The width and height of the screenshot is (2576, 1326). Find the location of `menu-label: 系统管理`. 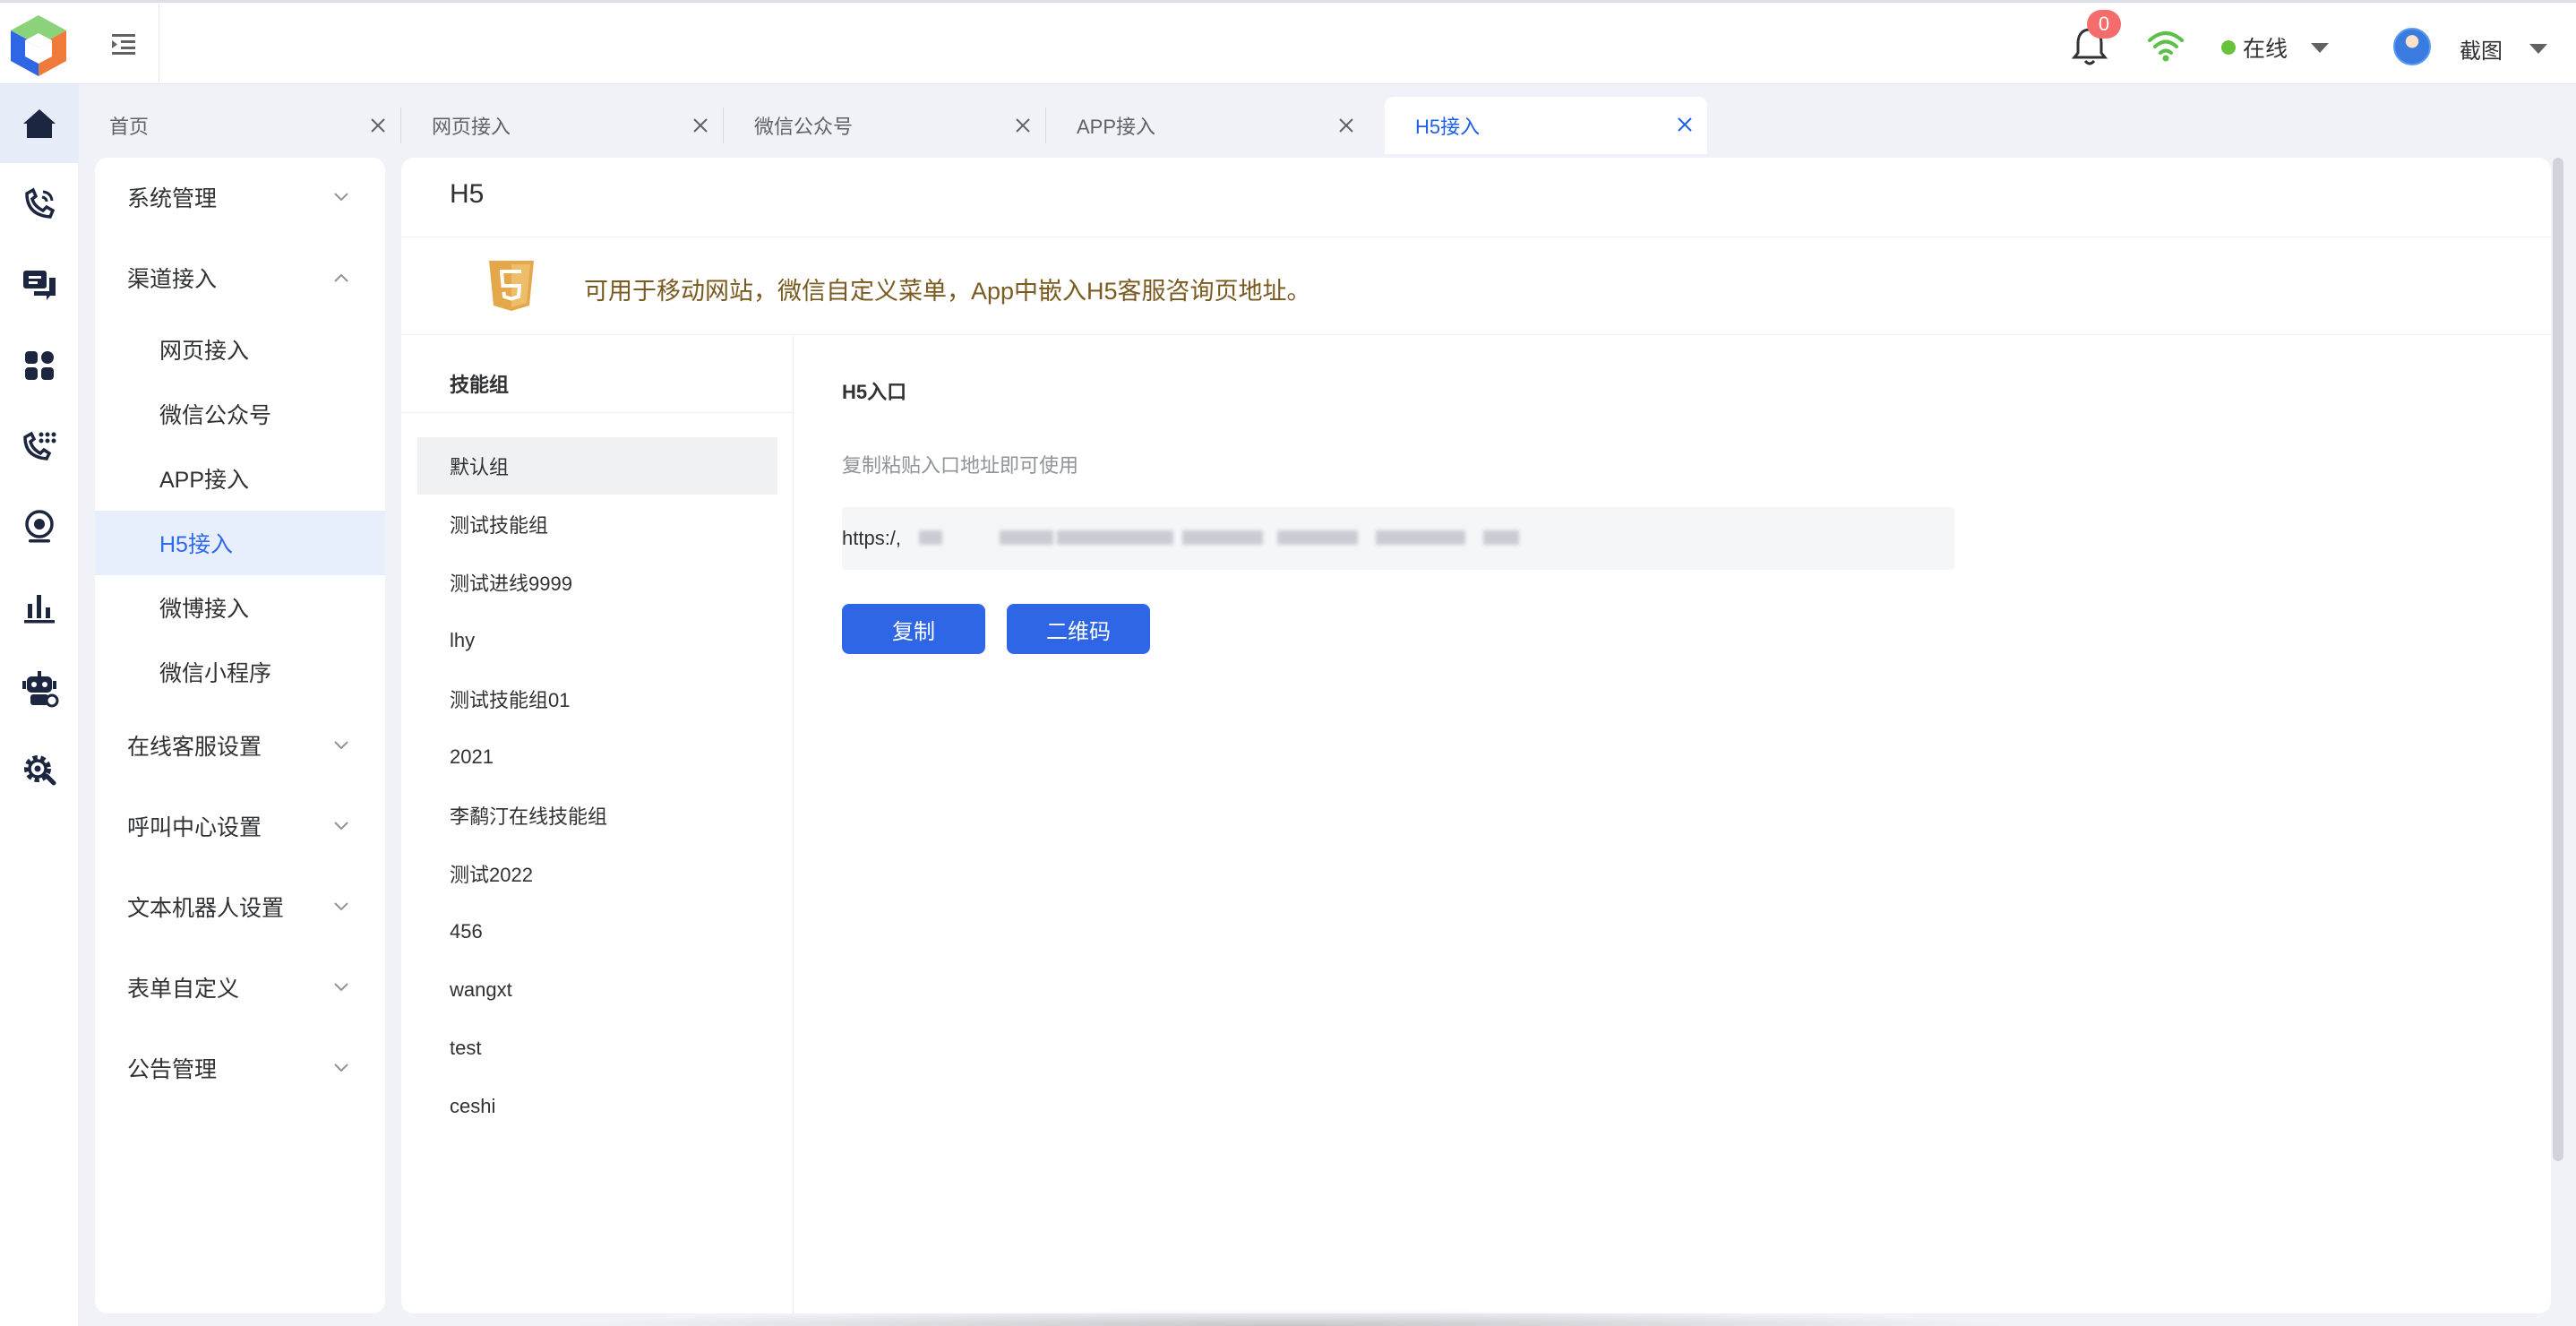

menu-label: 系统管理 is located at coordinates (172, 198).